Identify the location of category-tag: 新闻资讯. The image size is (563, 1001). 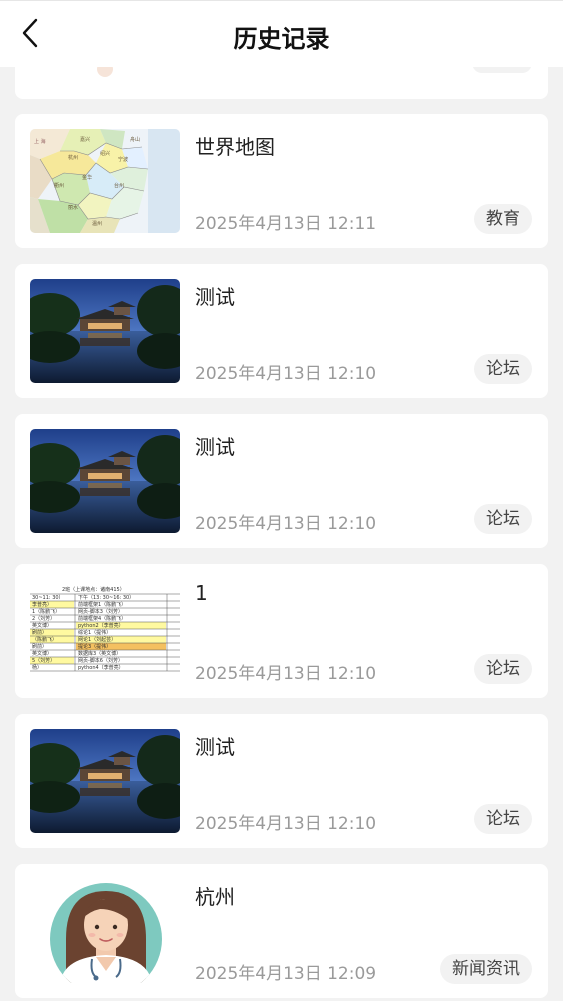
(486, 969).